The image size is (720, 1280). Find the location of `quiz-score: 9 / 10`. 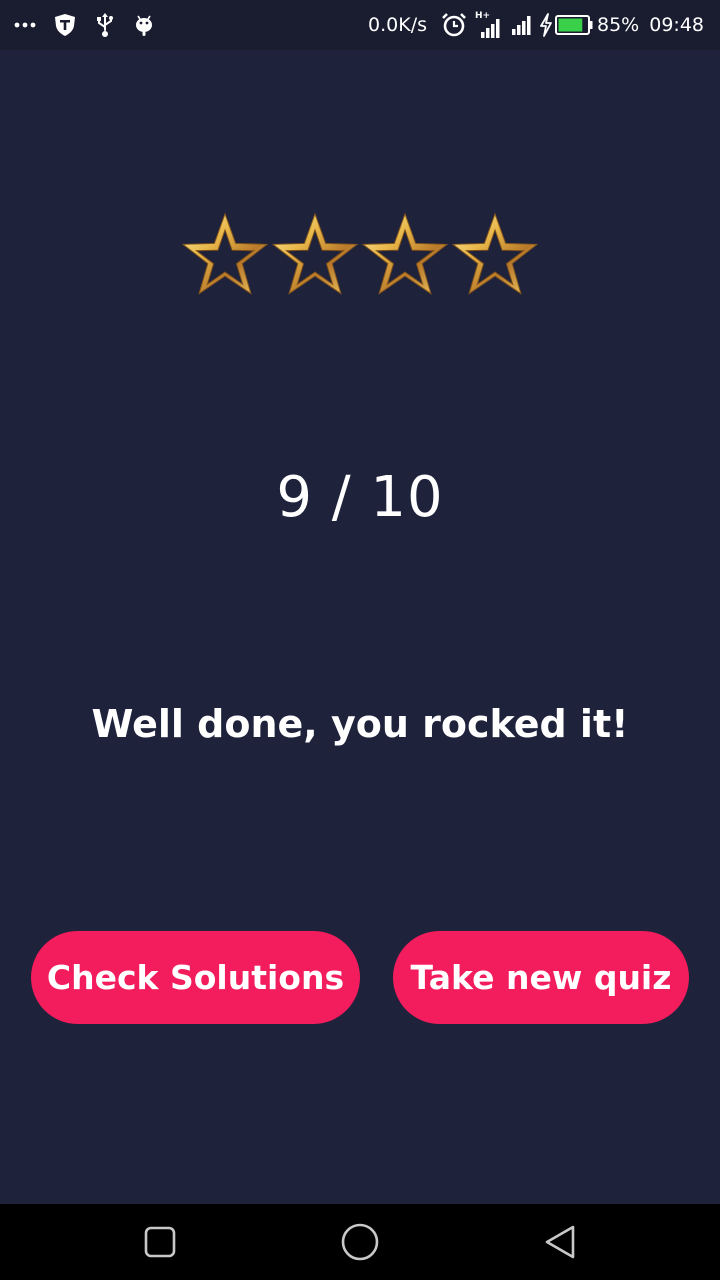

quiz-score: 9 / 10 is located at coordinates (360, 497).